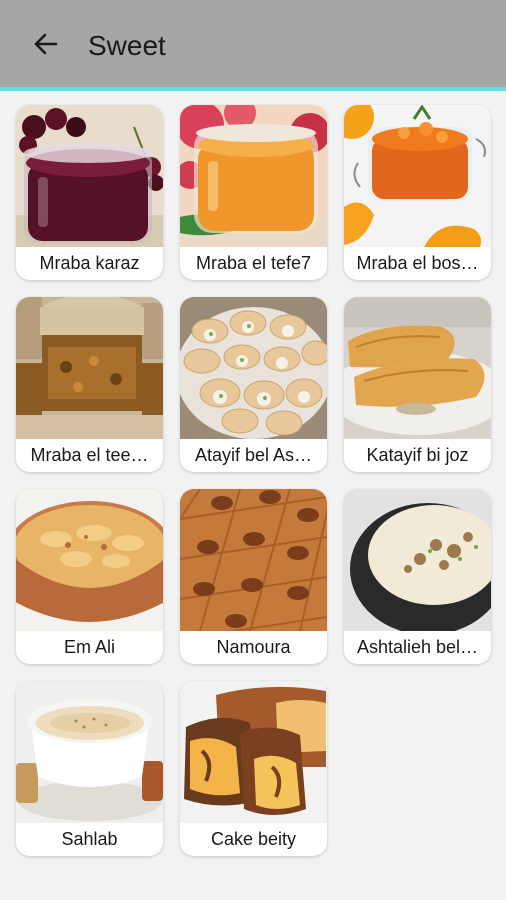 This screenshot has height=900, width=506. What do you see at coordinates (89, 560) in the screenshot?
I see `recipe-image-em-ali` at bounding box center [89, 560].